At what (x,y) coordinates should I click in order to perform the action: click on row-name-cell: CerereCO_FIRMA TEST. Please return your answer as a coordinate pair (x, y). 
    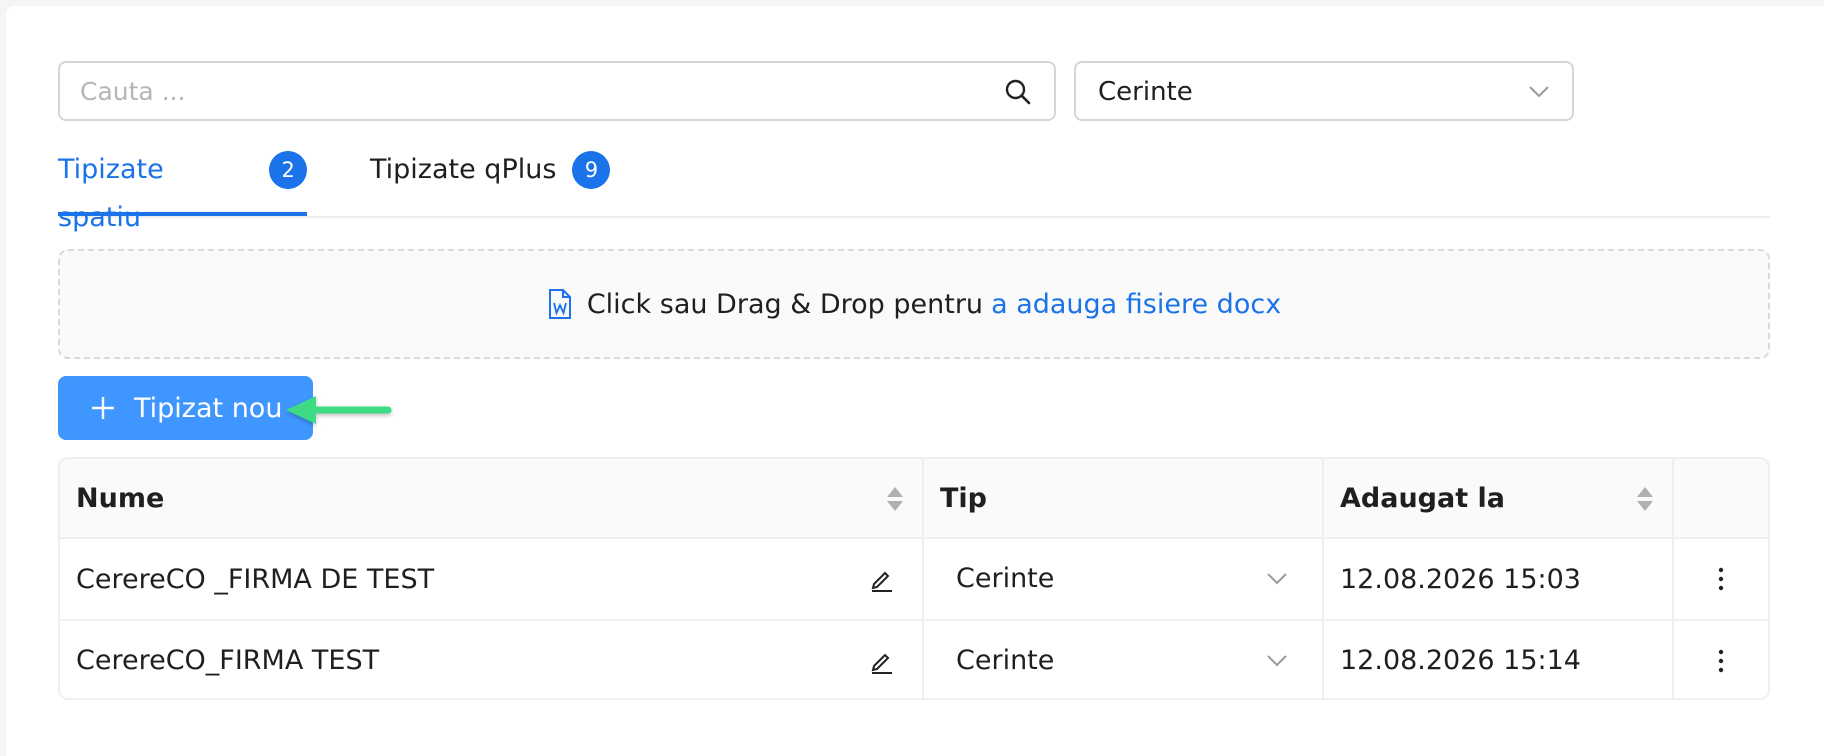
    Looking at the image, I should click on (492, 659).